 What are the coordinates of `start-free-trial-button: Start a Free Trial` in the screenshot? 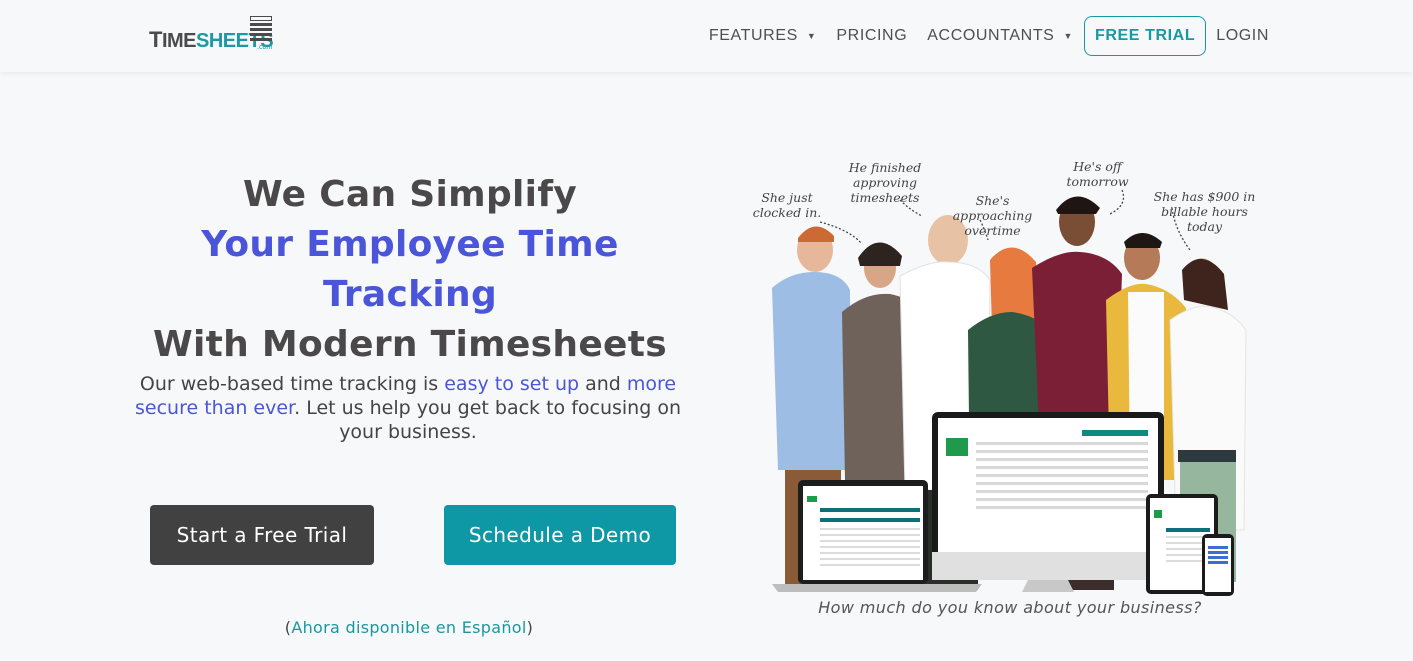 It's located at (262, 535).